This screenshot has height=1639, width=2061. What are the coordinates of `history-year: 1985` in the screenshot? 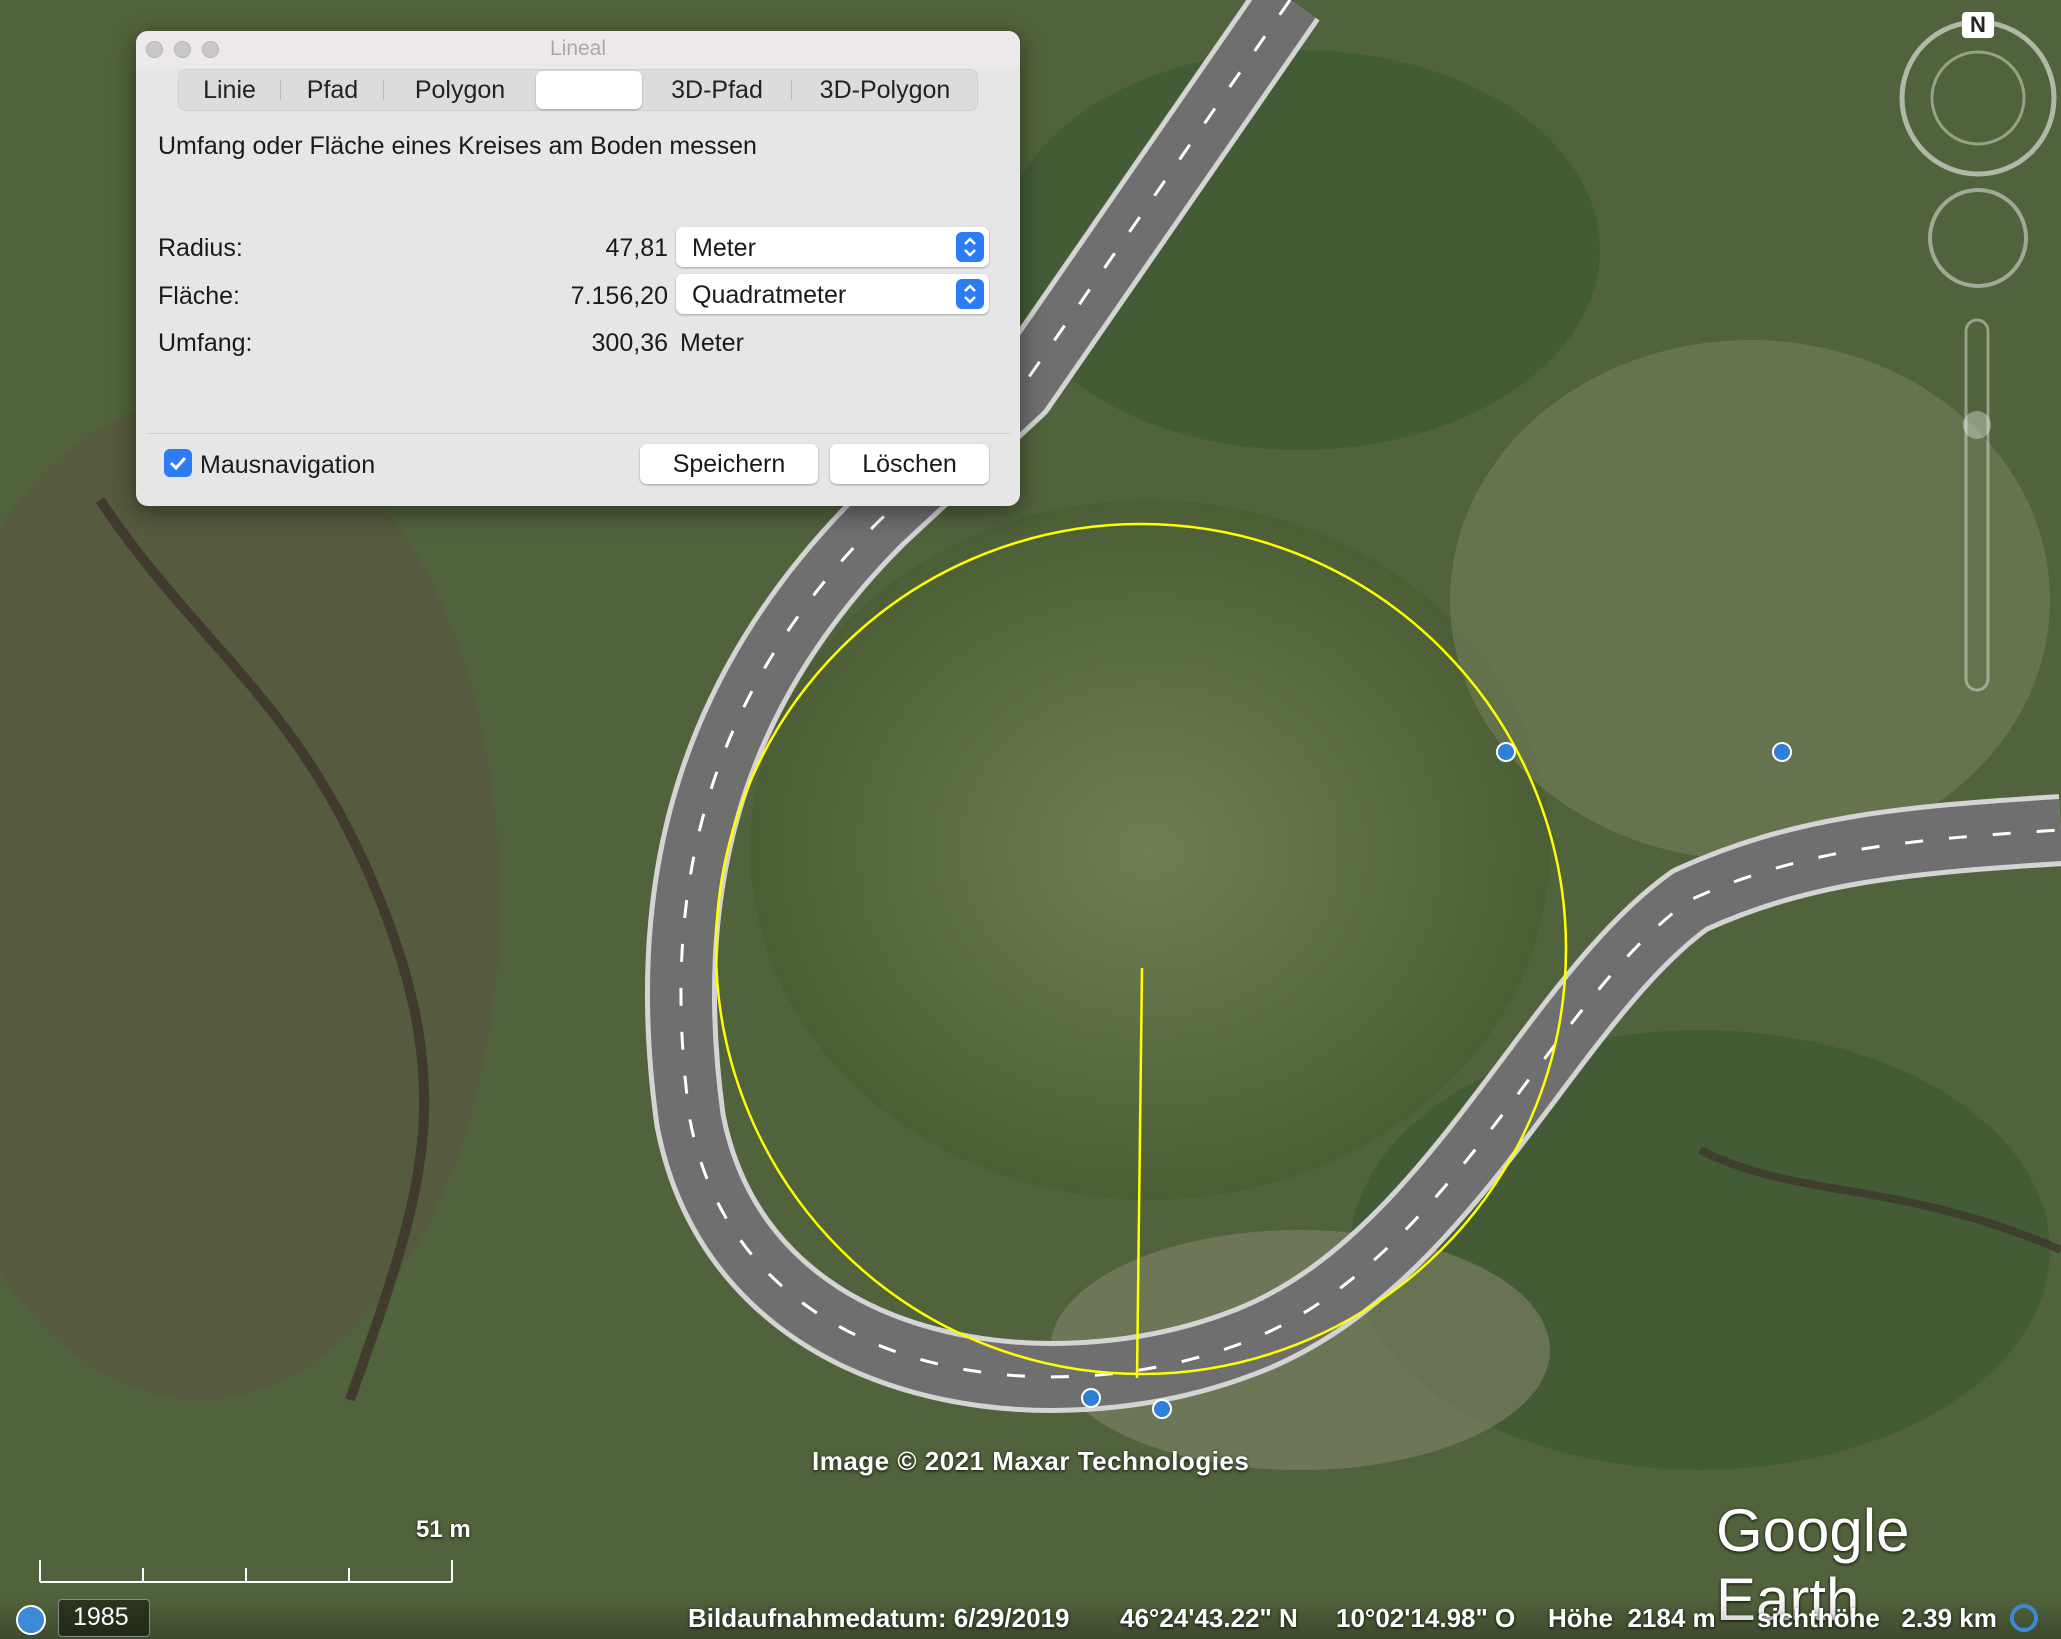 It's located at (101, 1617).